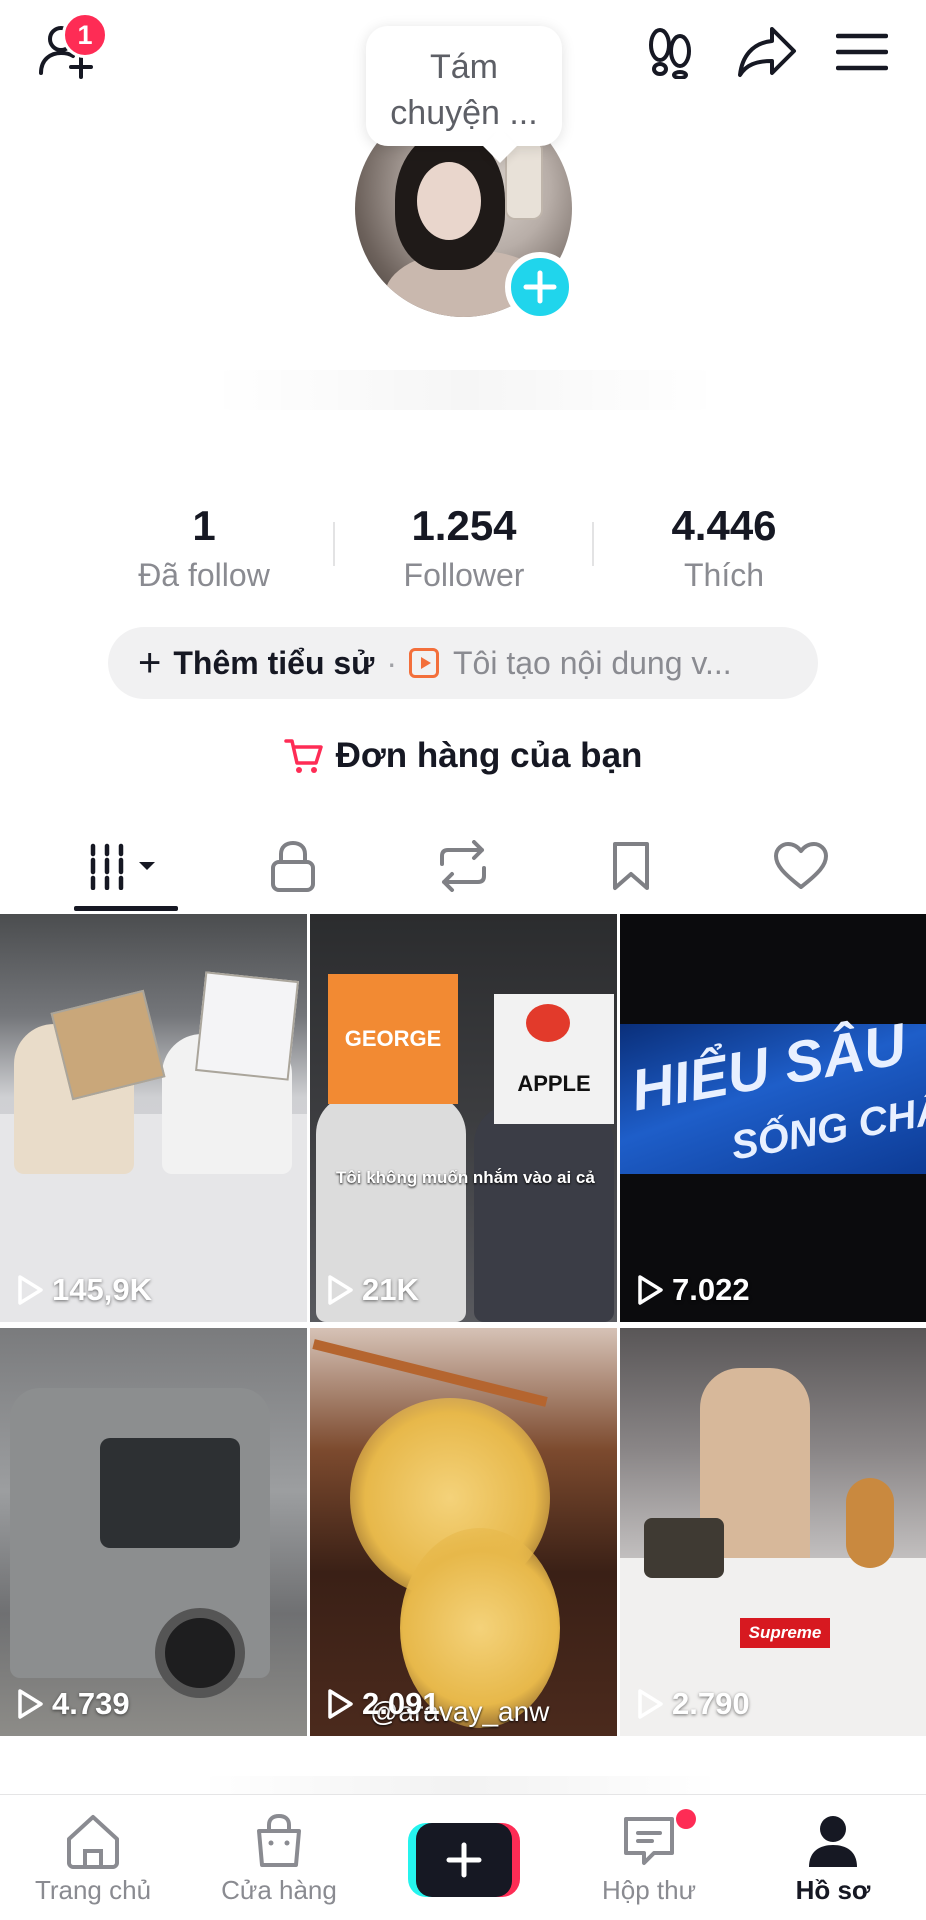  I want to click on profile-stats: 1 Đã follow 1.254 Follower 4.446 Thích, so click(463, 550).